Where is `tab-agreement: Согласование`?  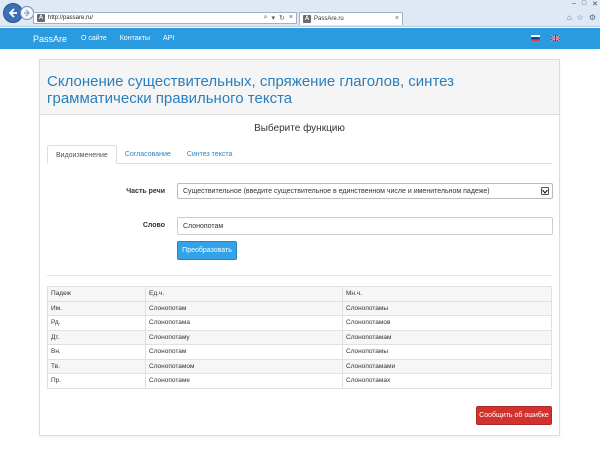 tab-agreement: Согласование is located at coordinates (148, 154).